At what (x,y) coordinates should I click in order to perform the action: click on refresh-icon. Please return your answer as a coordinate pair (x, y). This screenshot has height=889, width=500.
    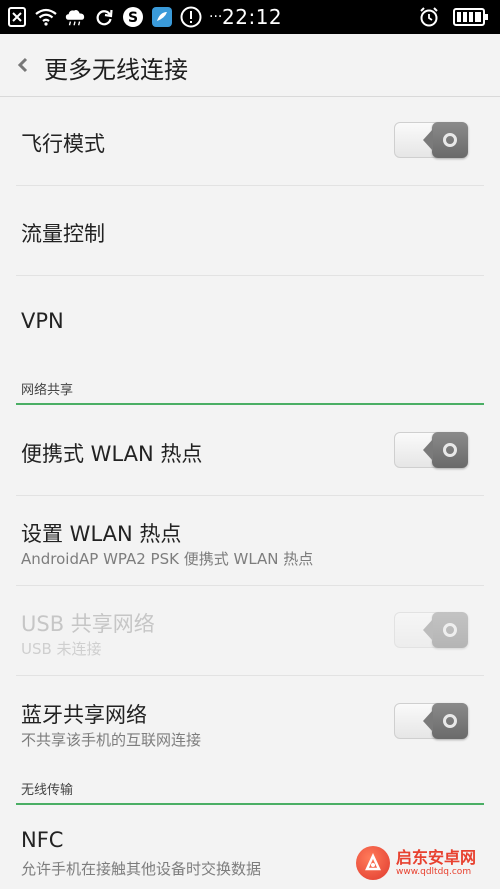
    Looking at the image, I should click on (104, 17).